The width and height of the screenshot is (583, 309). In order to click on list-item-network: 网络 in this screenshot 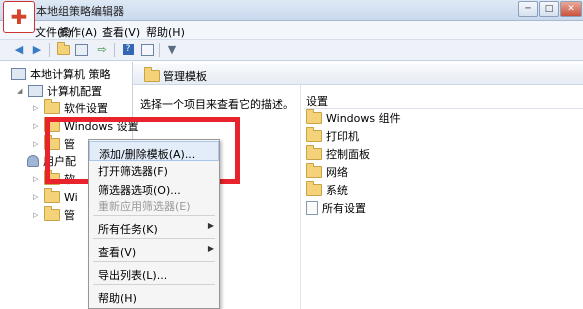, I will do `click(327, 171)`.